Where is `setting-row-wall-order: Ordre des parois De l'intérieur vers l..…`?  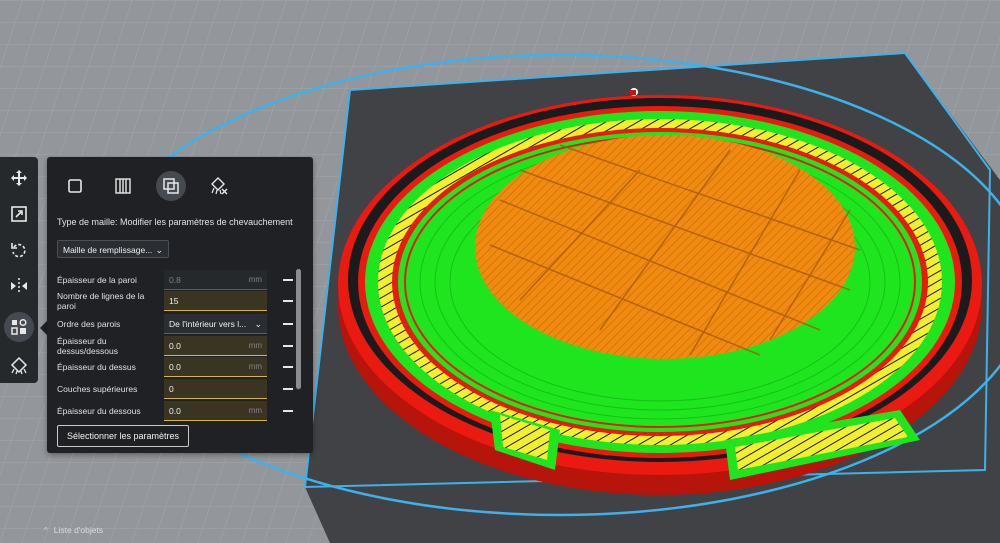 setting-row-wall-order: Ordre des parois De l'intérieur vers l..… is located at coordinates (175, 324).